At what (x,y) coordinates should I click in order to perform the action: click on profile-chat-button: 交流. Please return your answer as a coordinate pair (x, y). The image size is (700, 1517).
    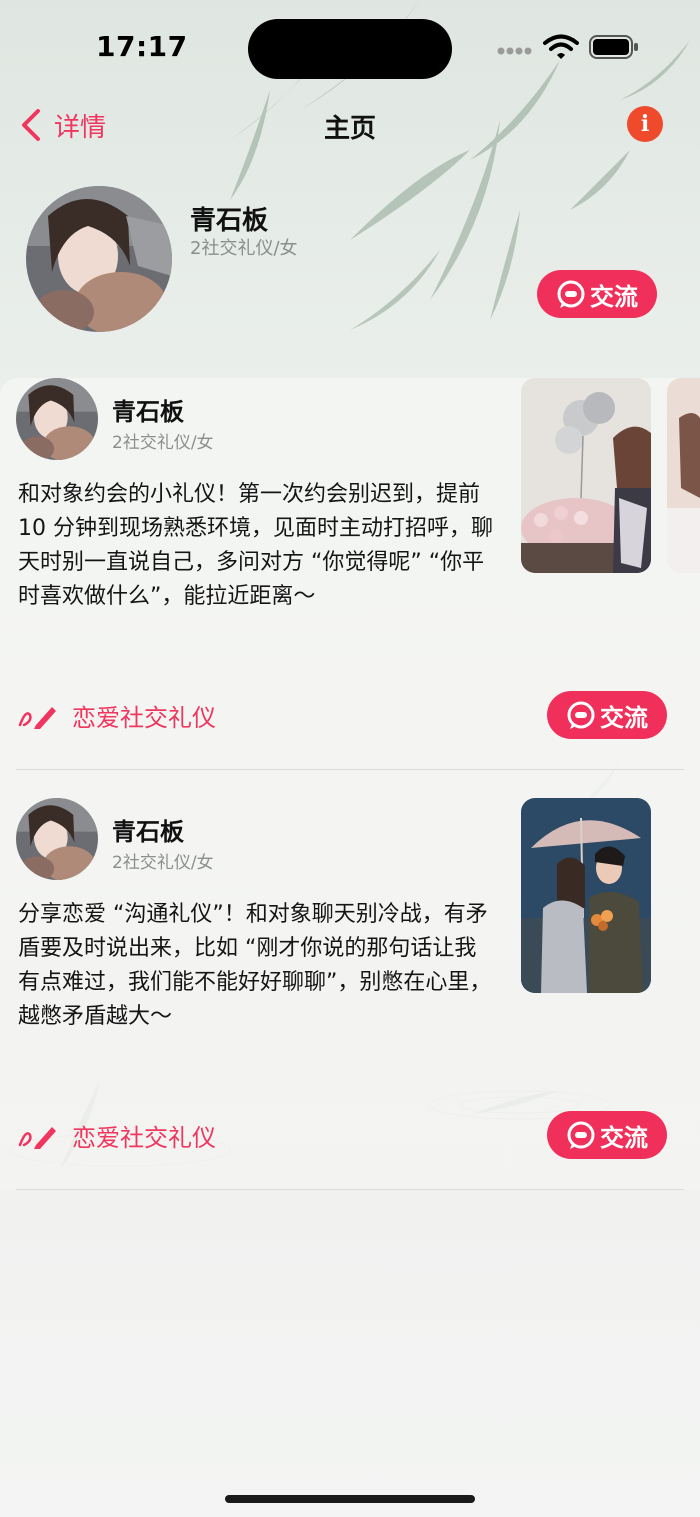
    Looking at the image, I should click on (597, 294).